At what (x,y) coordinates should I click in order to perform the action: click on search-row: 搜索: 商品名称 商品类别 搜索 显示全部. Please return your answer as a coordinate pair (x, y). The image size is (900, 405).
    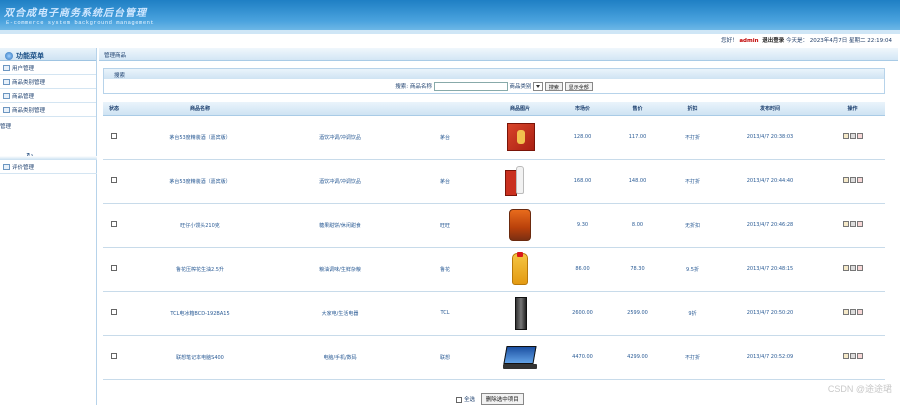
    Looking at the image, I should click on (494, 86).